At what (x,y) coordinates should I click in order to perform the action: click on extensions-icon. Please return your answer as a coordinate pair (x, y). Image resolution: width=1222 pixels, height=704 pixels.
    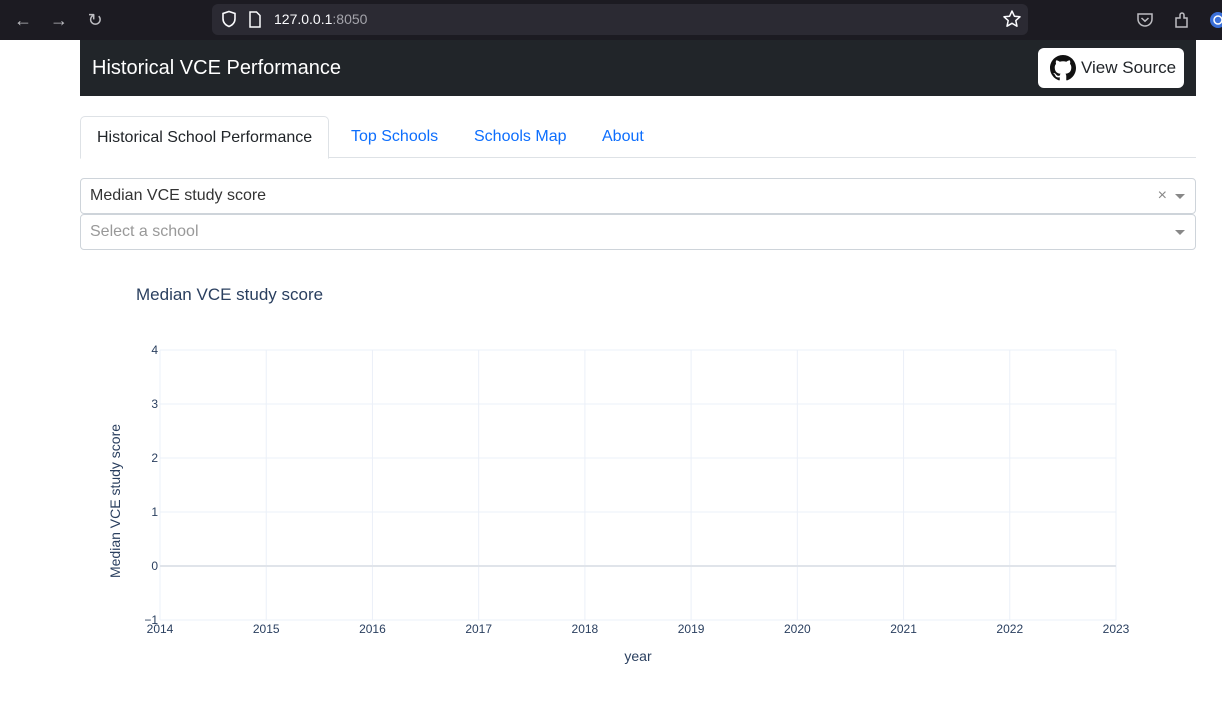
    Looking at the image, I should click on (1182, 20).